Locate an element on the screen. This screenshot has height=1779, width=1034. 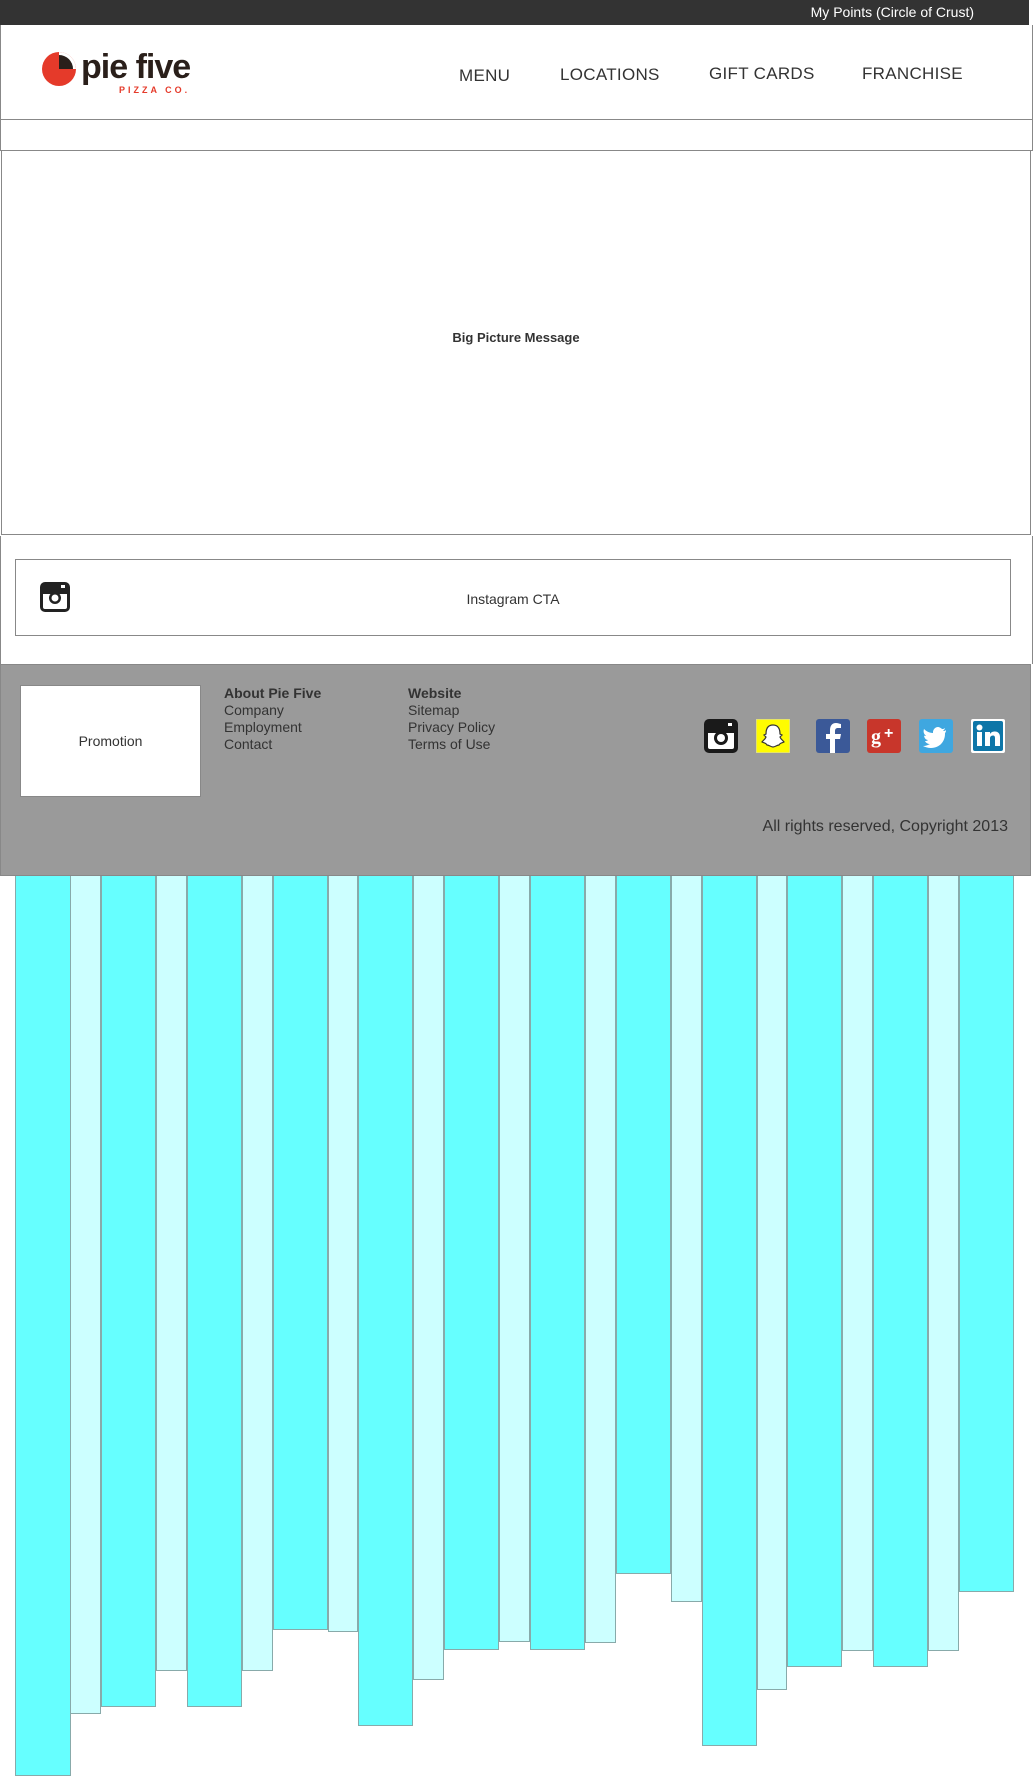
linkedin-icon is located at coordinates (988, 736).